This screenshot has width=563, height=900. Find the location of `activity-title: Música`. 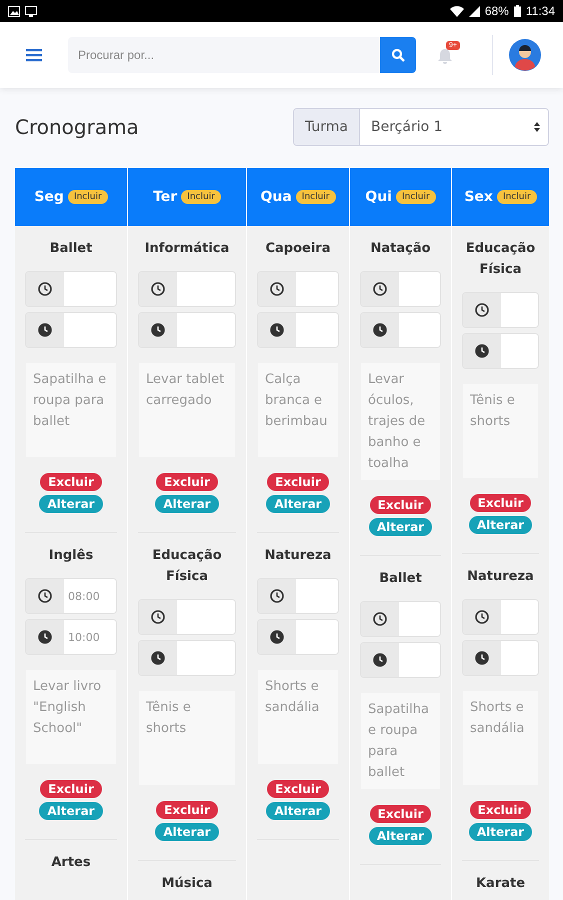

activity-title: Música is located at coordinates (187, 884).